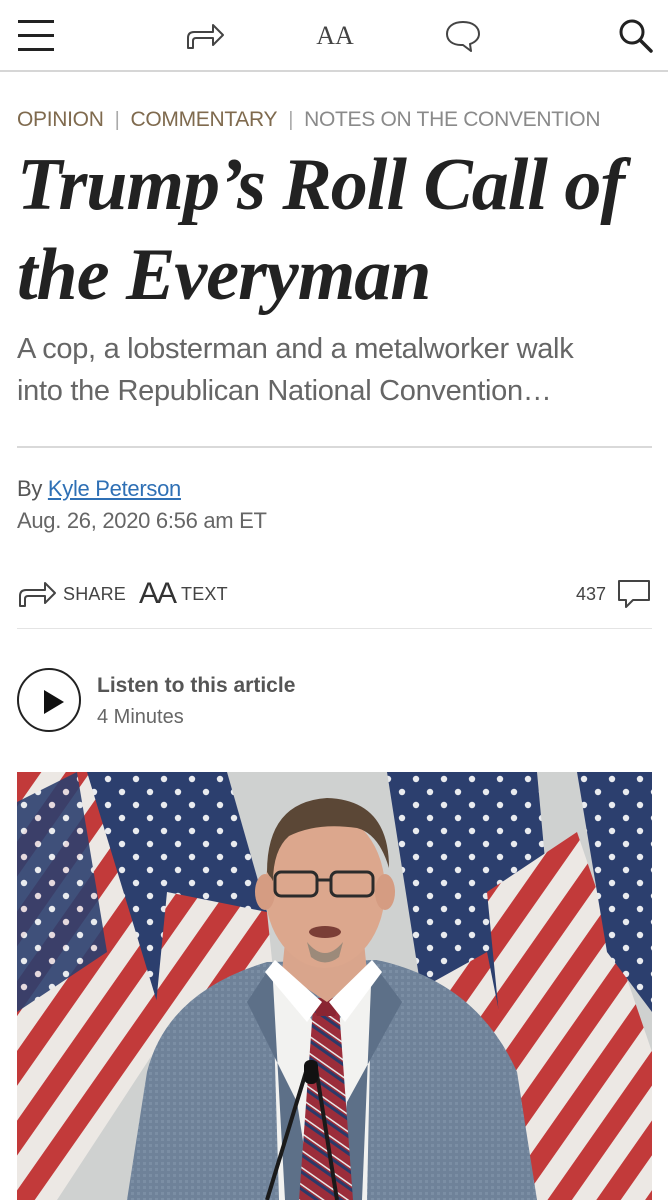 The height and width of the screenshot is (1200, 668). Describe the element at coordinates (203, 120) in the screenshot. I see `breadcrumb-commentary: COMMENTARY` at that location.